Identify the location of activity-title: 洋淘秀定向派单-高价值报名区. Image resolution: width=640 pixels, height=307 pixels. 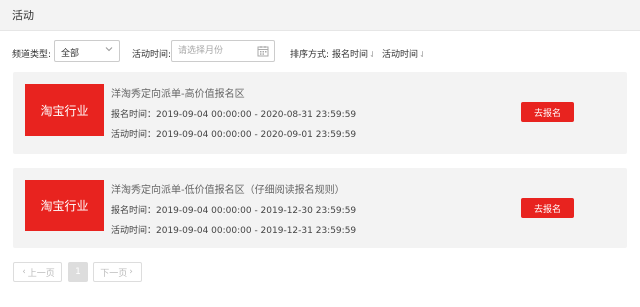
(178, 92).